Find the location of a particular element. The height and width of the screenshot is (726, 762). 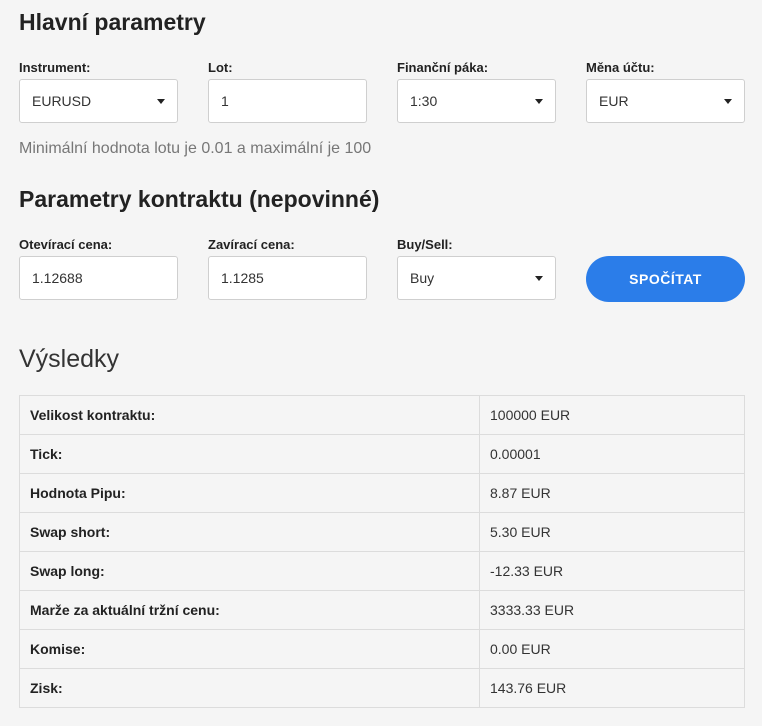

table-row: Zisk: 143.76 EUR is located at coordinates (382, 688).